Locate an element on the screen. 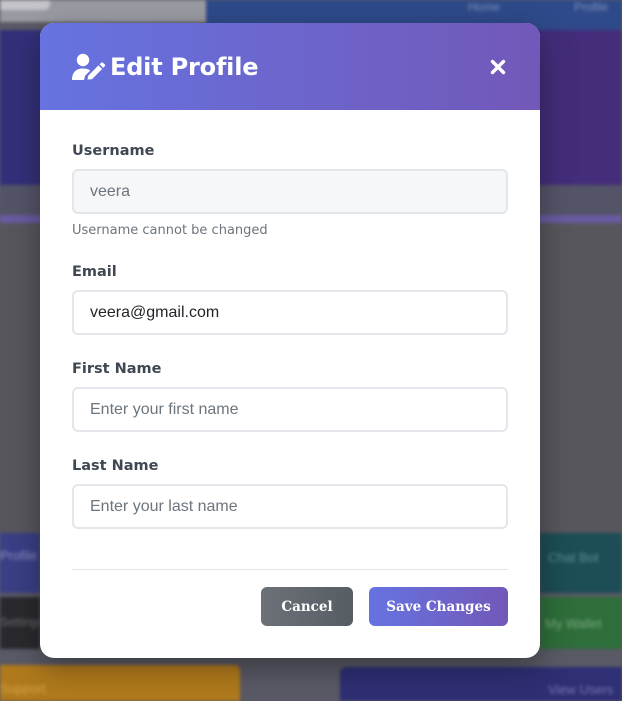  username-field is located at coordinates (290, 191).